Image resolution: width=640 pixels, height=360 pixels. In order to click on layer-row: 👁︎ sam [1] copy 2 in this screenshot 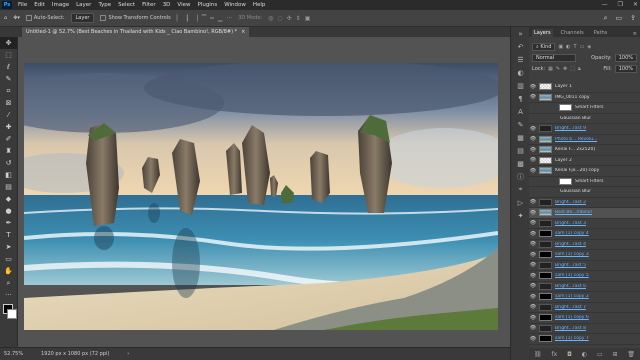, I will do `click(584, 297)`.